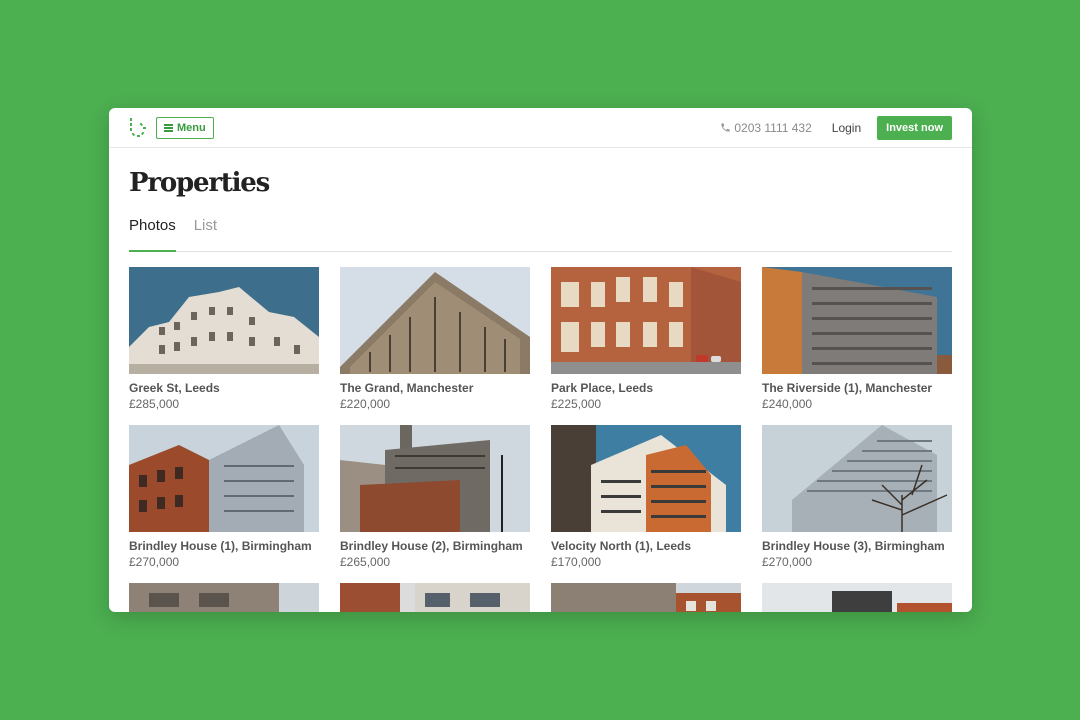  I want to click on hamburger-icon, so click(168, 127).